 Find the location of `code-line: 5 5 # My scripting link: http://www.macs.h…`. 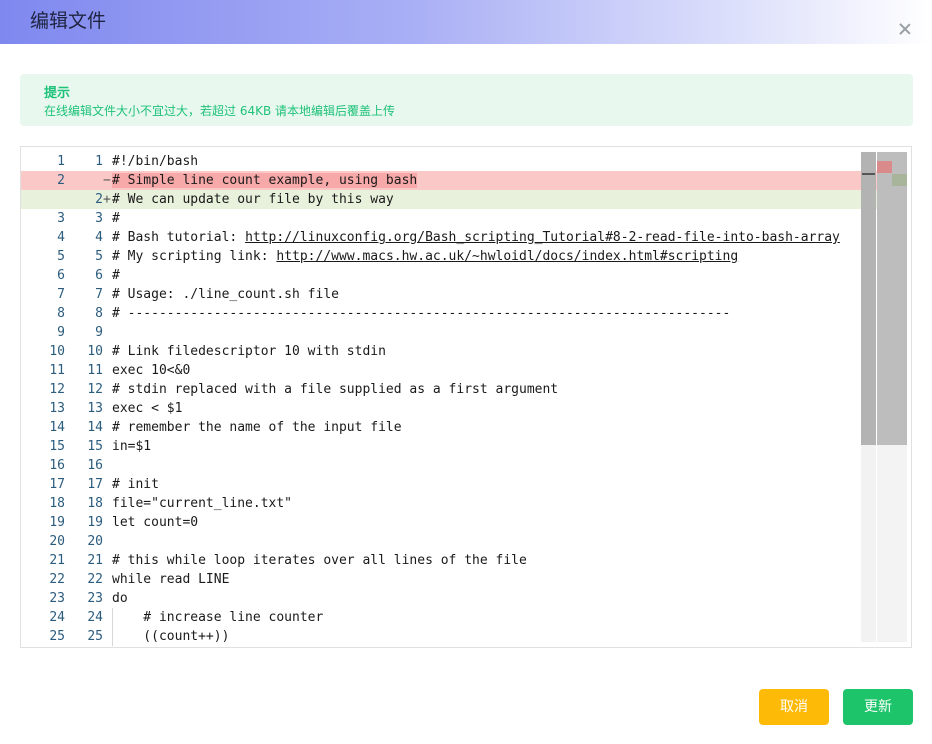

code-line: 5 5 # My scripting link: http://www.macs.h… is located at coordinates (449, 256).